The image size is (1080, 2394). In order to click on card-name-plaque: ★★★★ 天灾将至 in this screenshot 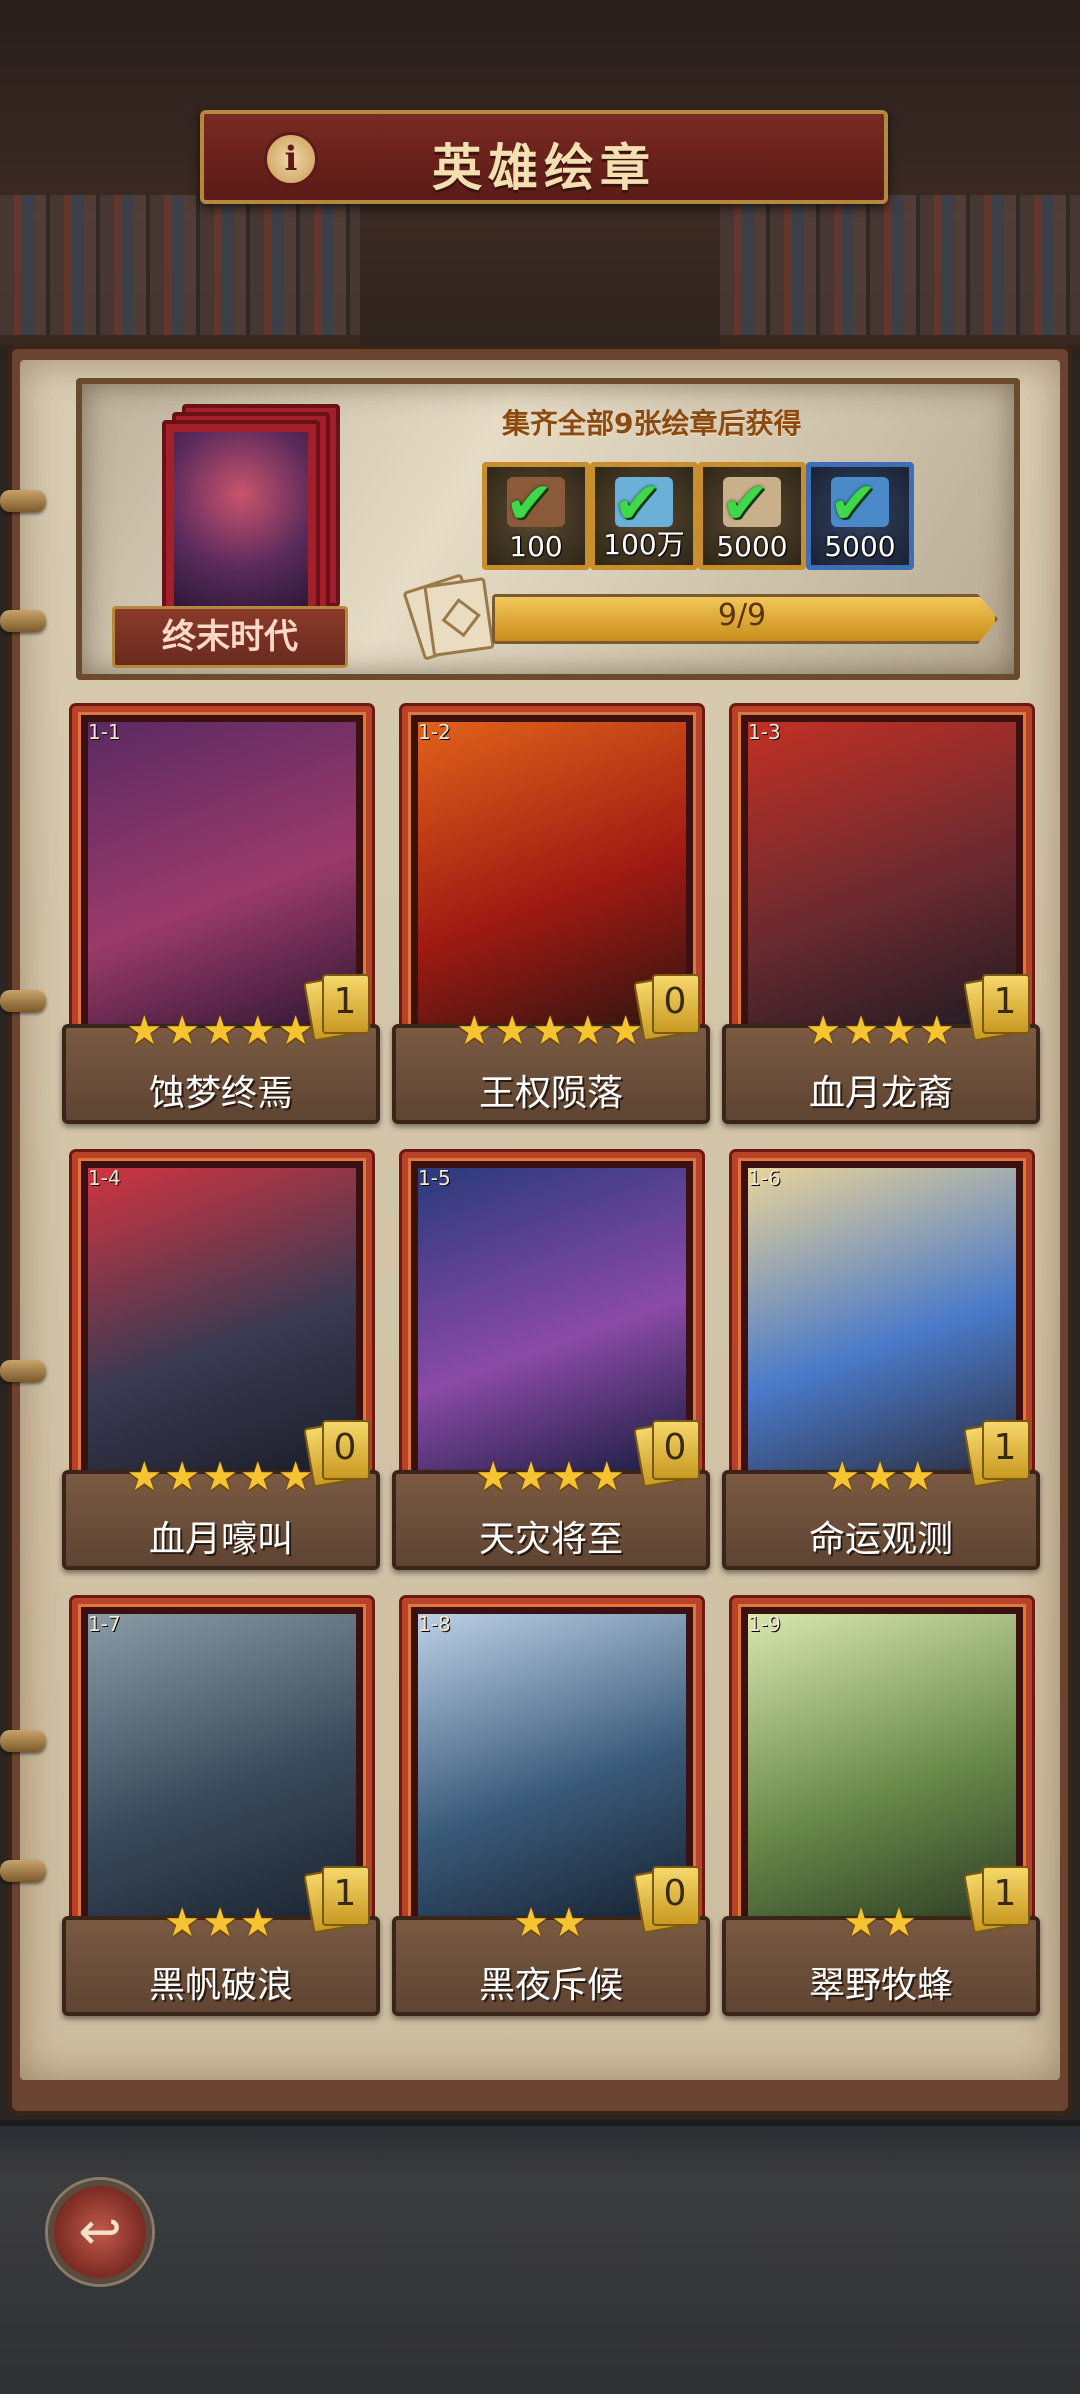, I will do `click(551, 1512)`.